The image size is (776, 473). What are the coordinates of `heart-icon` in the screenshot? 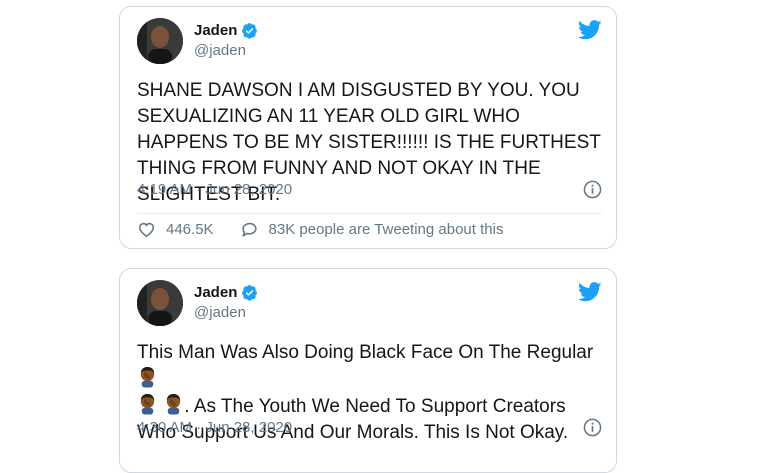 It's located at (146, 230).